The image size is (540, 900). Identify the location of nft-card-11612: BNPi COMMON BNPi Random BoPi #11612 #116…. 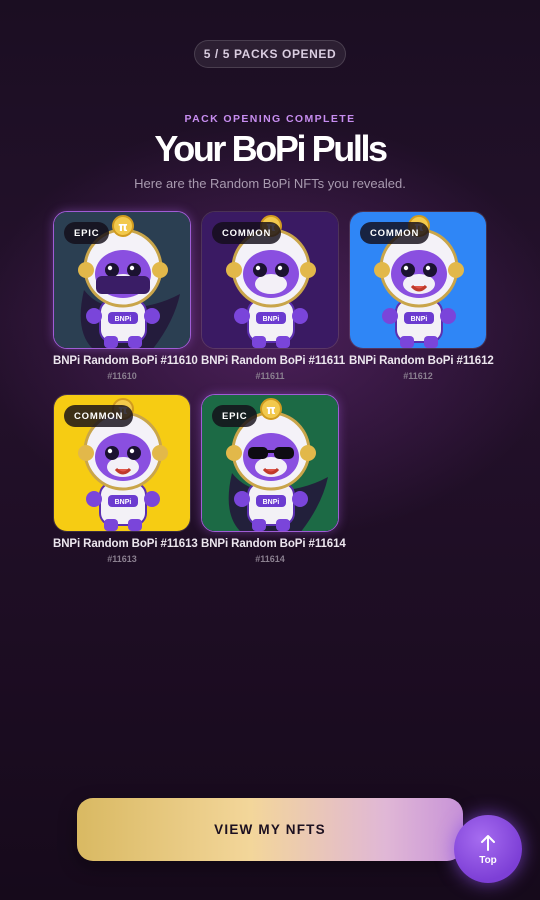
(421, 296).